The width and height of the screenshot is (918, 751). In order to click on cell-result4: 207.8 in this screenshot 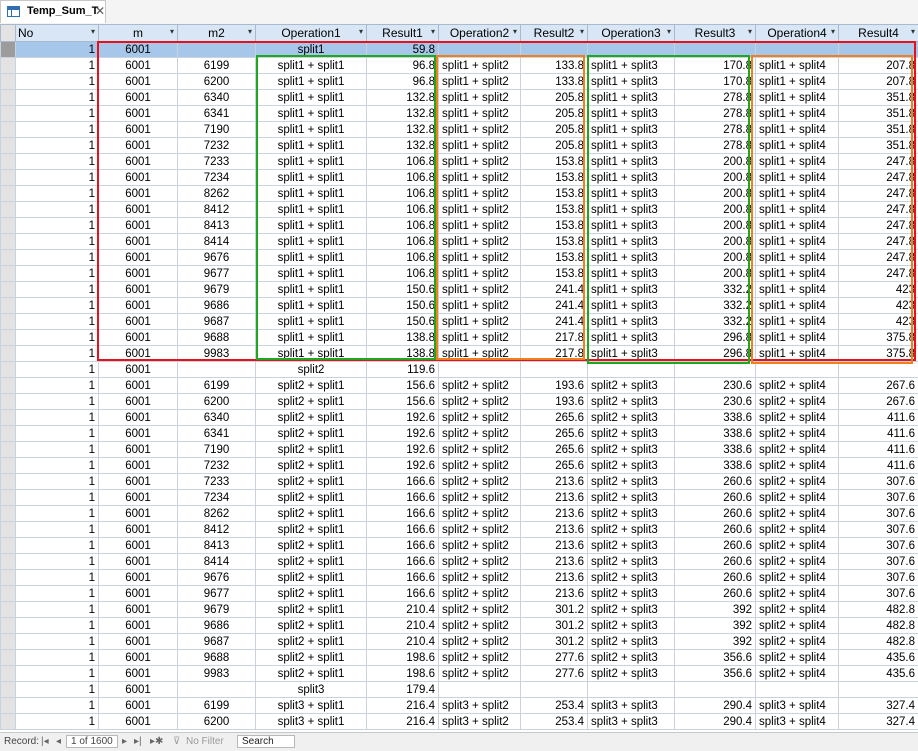, I will do `click(878, 66)`.